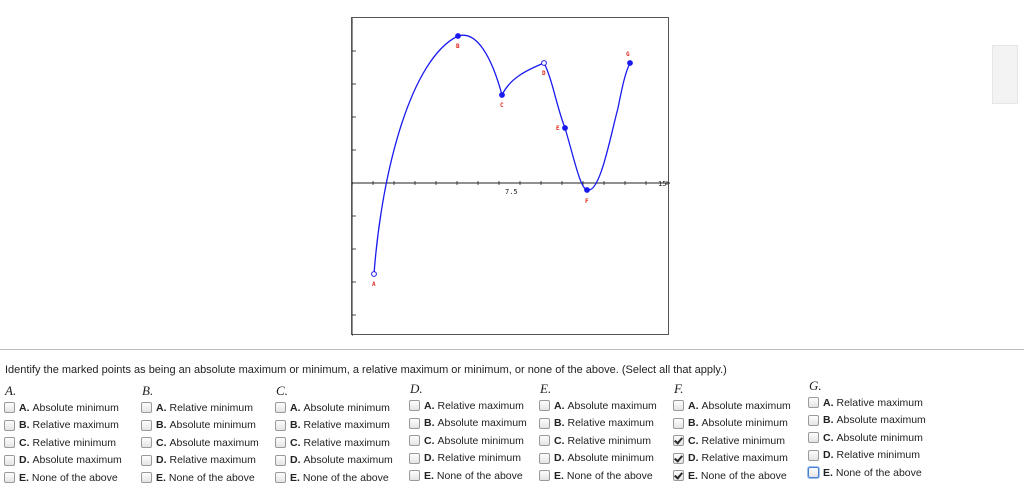 The height and width of the screenshot is (495, 1024). Describe the element at coordinates (558, 128) in the screenshot. I see `point-label-e: E` at that location.